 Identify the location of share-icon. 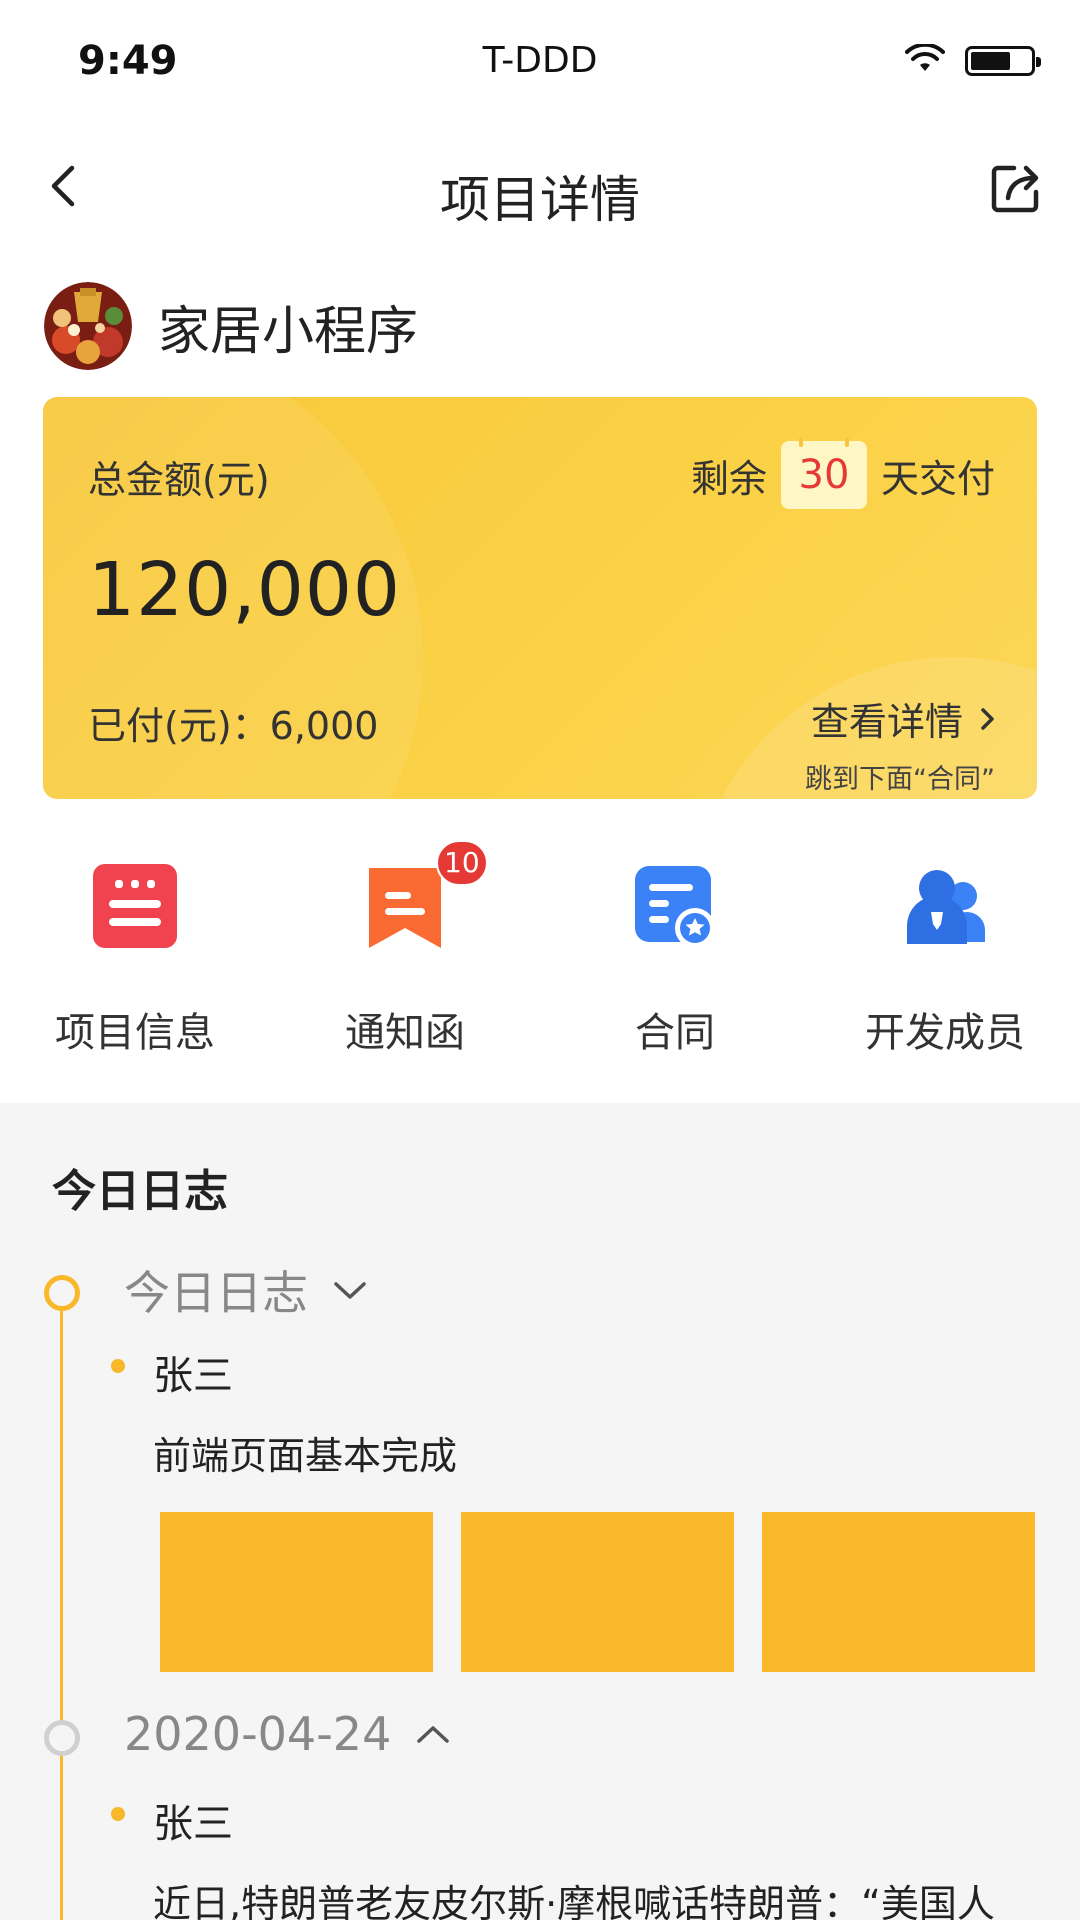
(1015, 189).